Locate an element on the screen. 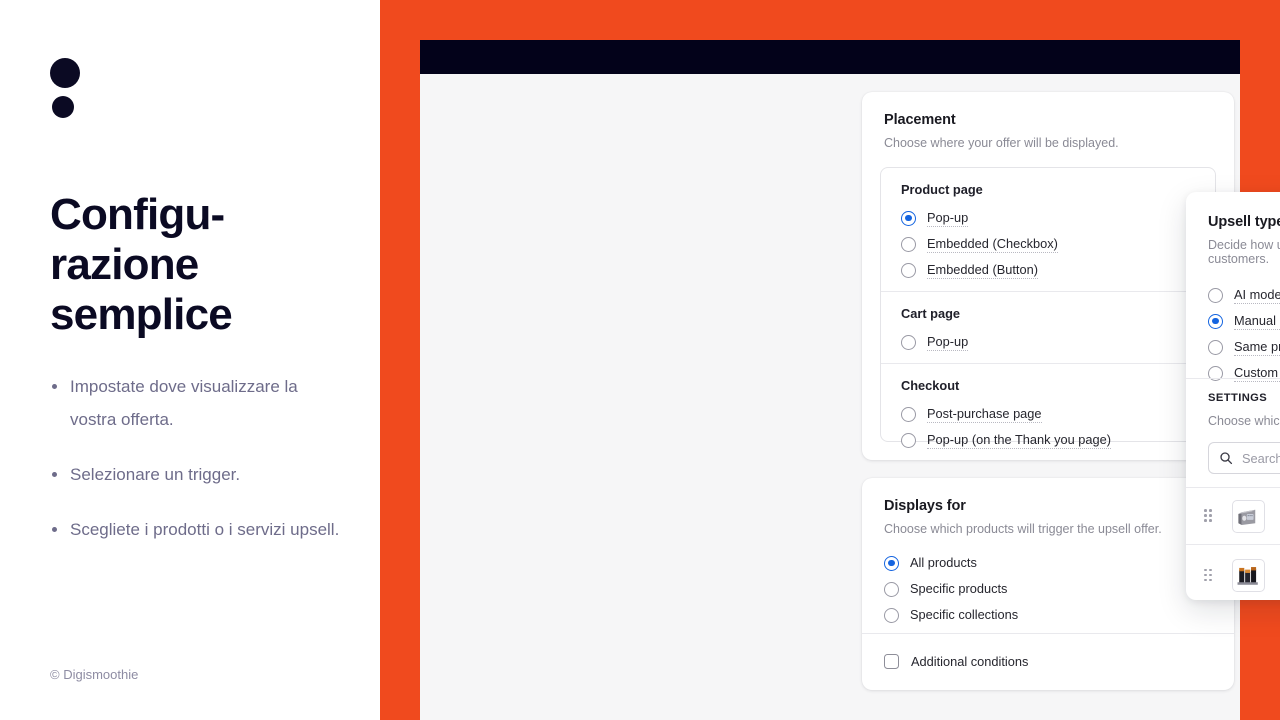 Image resolution: width=1280 pixels, height=720 pixels. list-item: Scegliete i prodotti o i servizi upsell. is located at coordinates (195, 529).